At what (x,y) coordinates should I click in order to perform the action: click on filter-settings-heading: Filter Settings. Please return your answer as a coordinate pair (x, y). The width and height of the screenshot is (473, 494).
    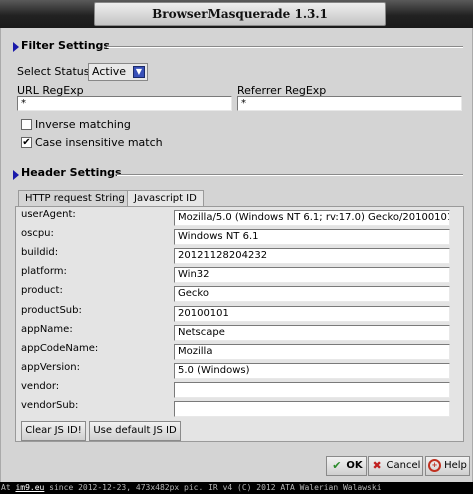
    Looking at the image, I should click on (65, 45).